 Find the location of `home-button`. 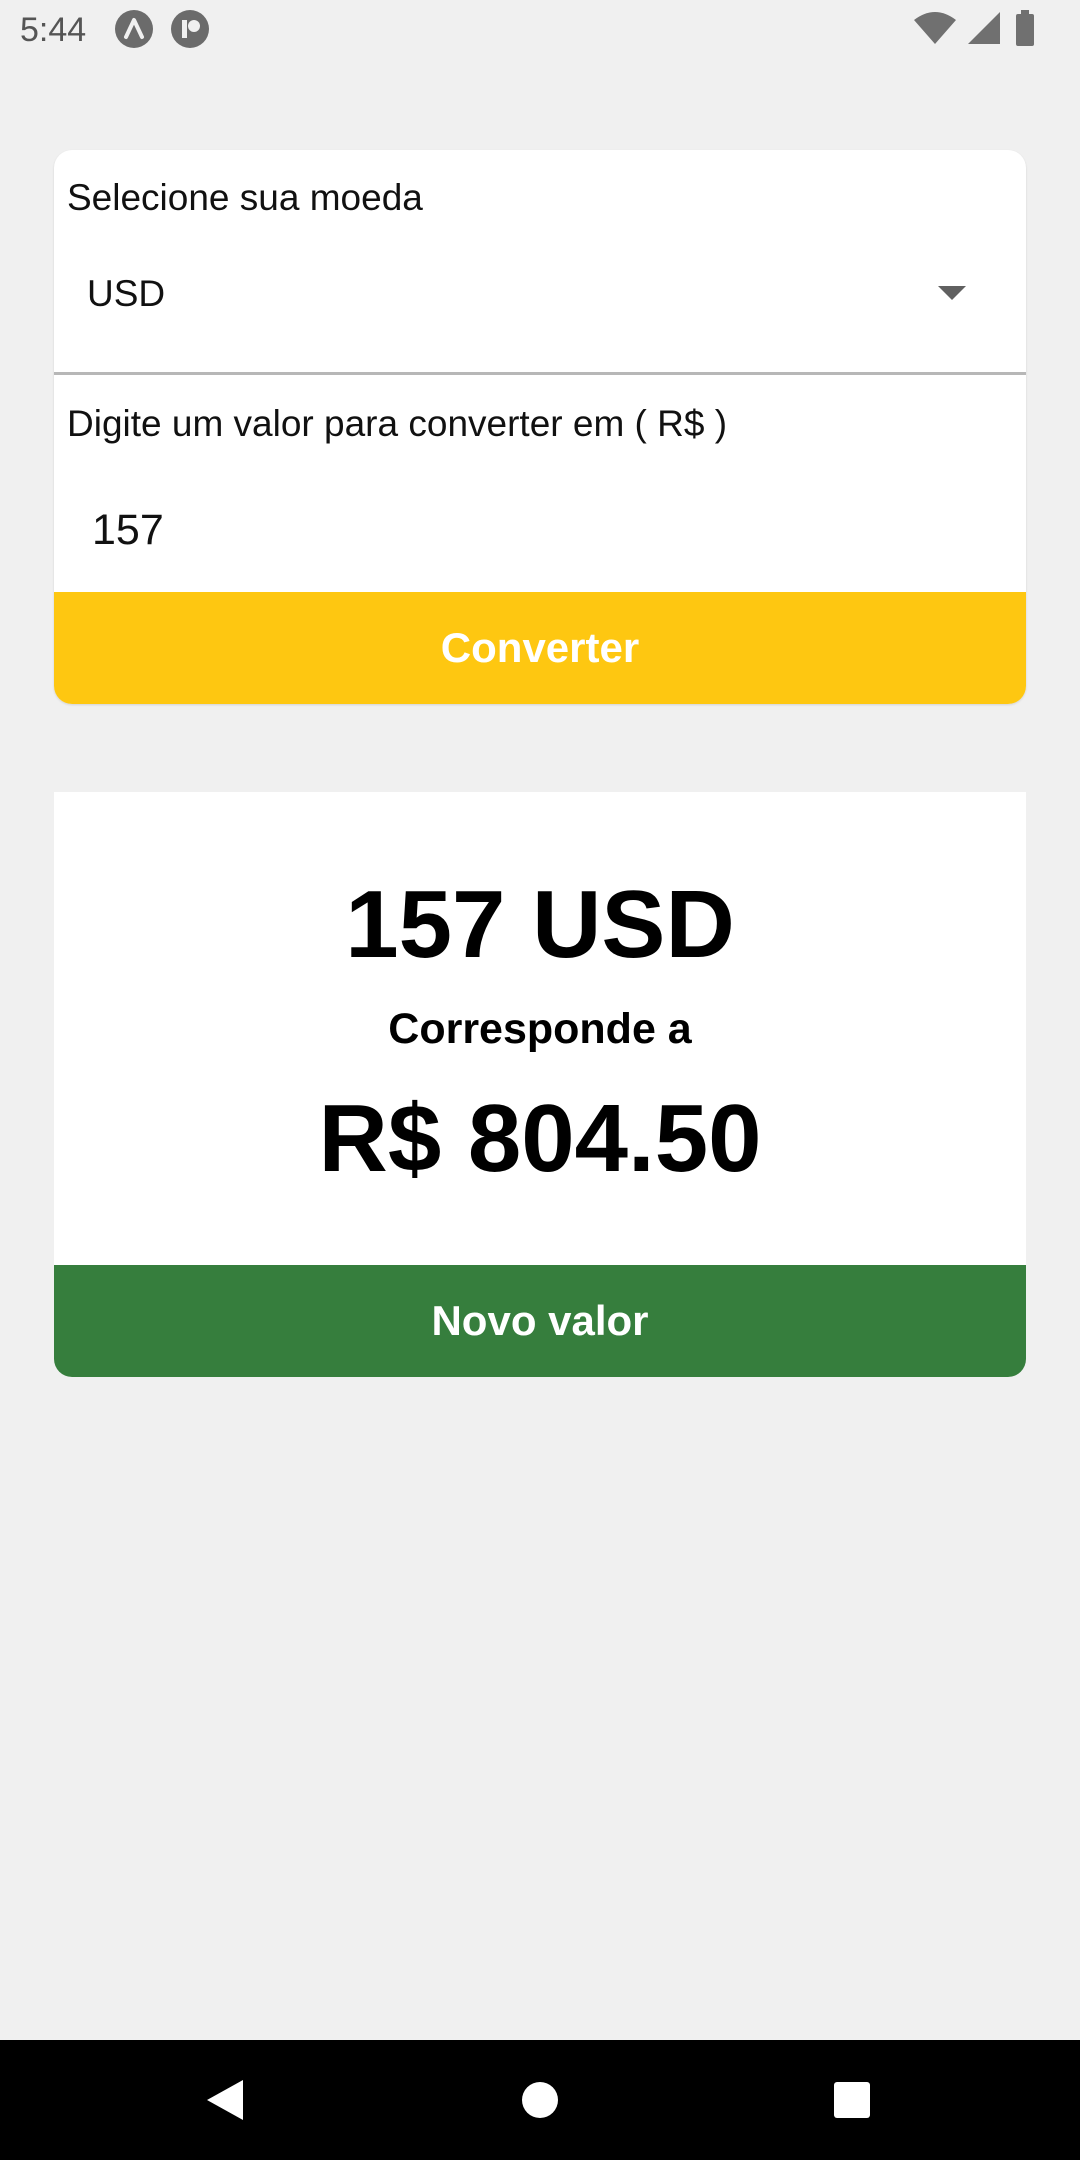

home-button is located at coordinates (540, 2100).